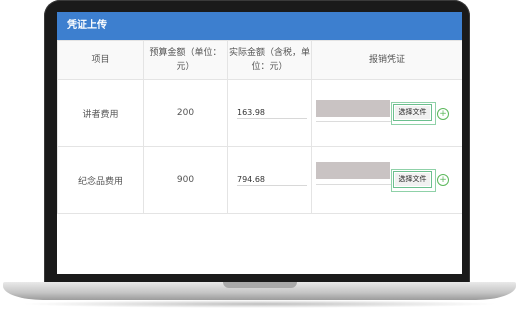 The width and height of the screenshot is (519, 315). I want to click on header-budget: 预算金额（单位：元）, so click(185, 60).